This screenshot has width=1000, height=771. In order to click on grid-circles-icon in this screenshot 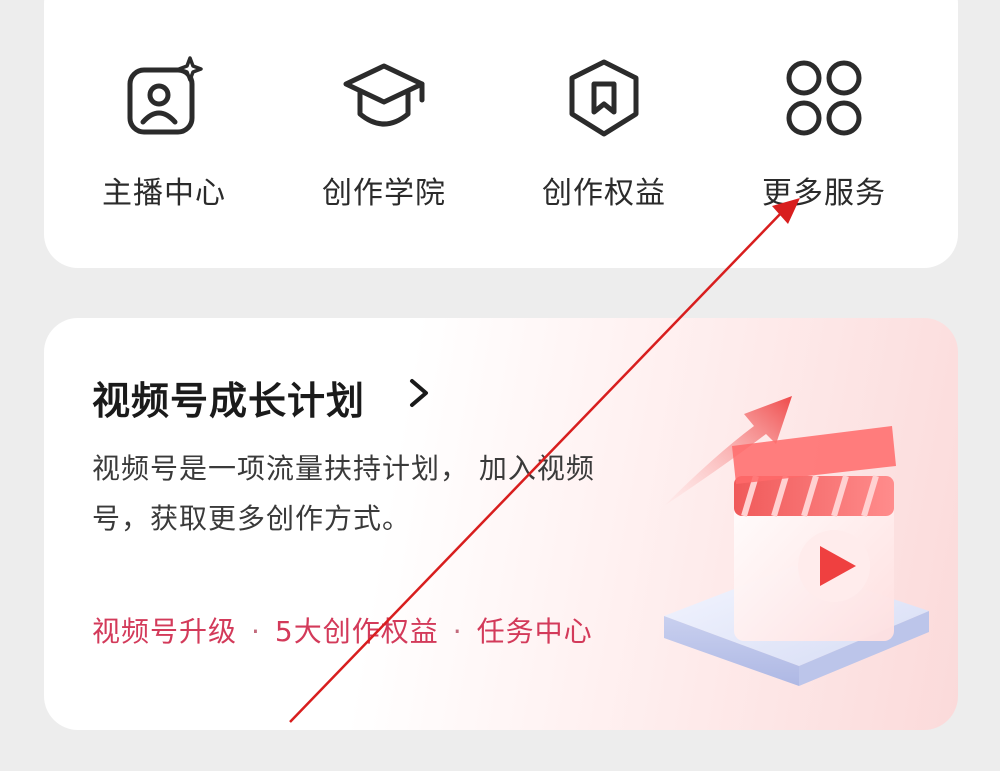, I will do `click(824, 98)`.